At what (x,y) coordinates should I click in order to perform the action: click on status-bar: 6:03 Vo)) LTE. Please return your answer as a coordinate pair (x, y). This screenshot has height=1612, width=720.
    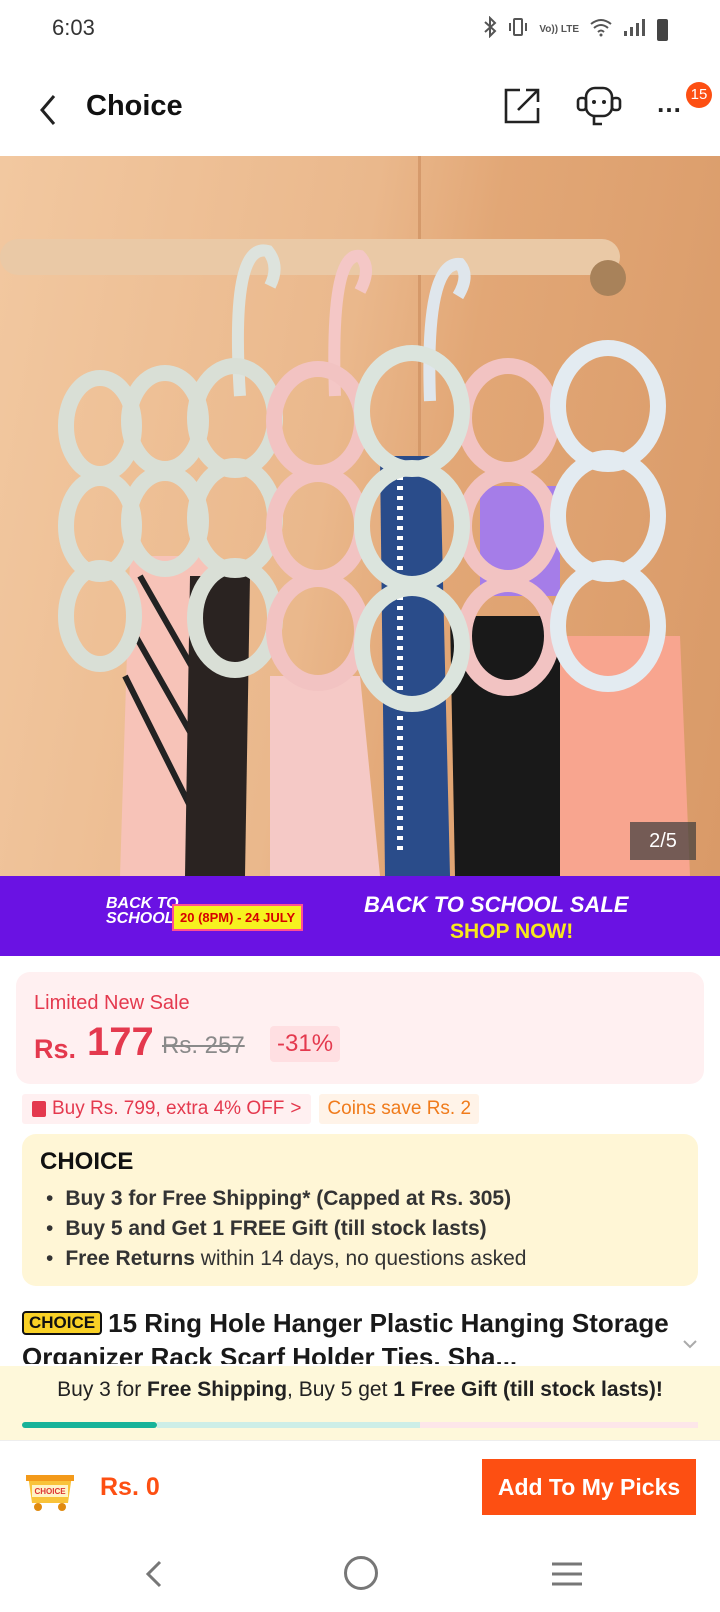
    Looking at the image, I should click on (360, 31).